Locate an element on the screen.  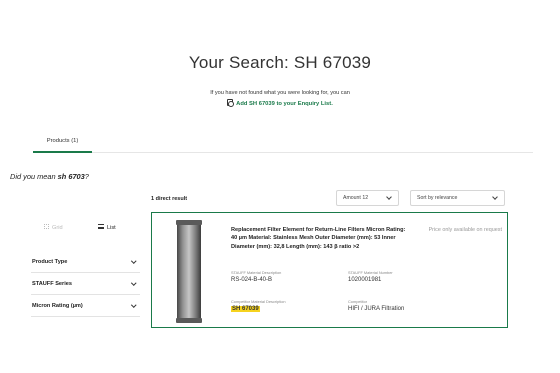
amount-select: Amount 12 is located at coordinates (367, 198).